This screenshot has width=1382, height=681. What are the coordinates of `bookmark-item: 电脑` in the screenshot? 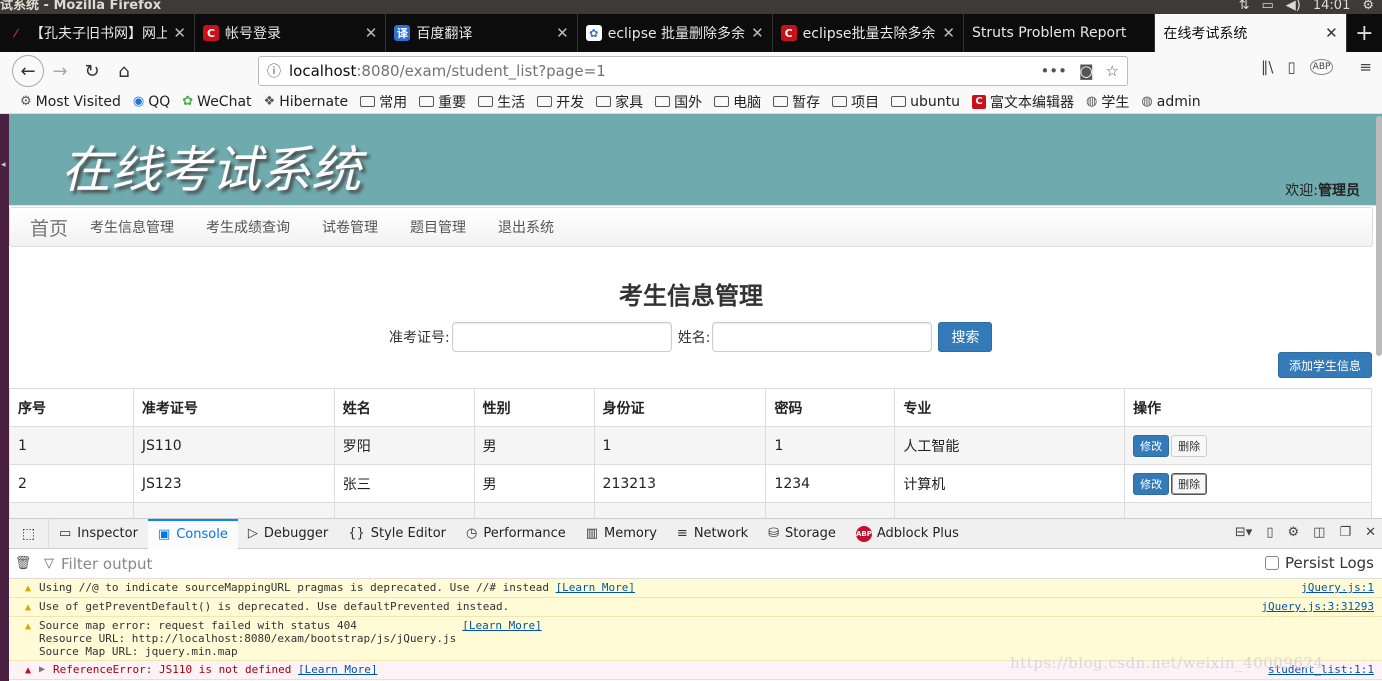 It's located at (737, 102).